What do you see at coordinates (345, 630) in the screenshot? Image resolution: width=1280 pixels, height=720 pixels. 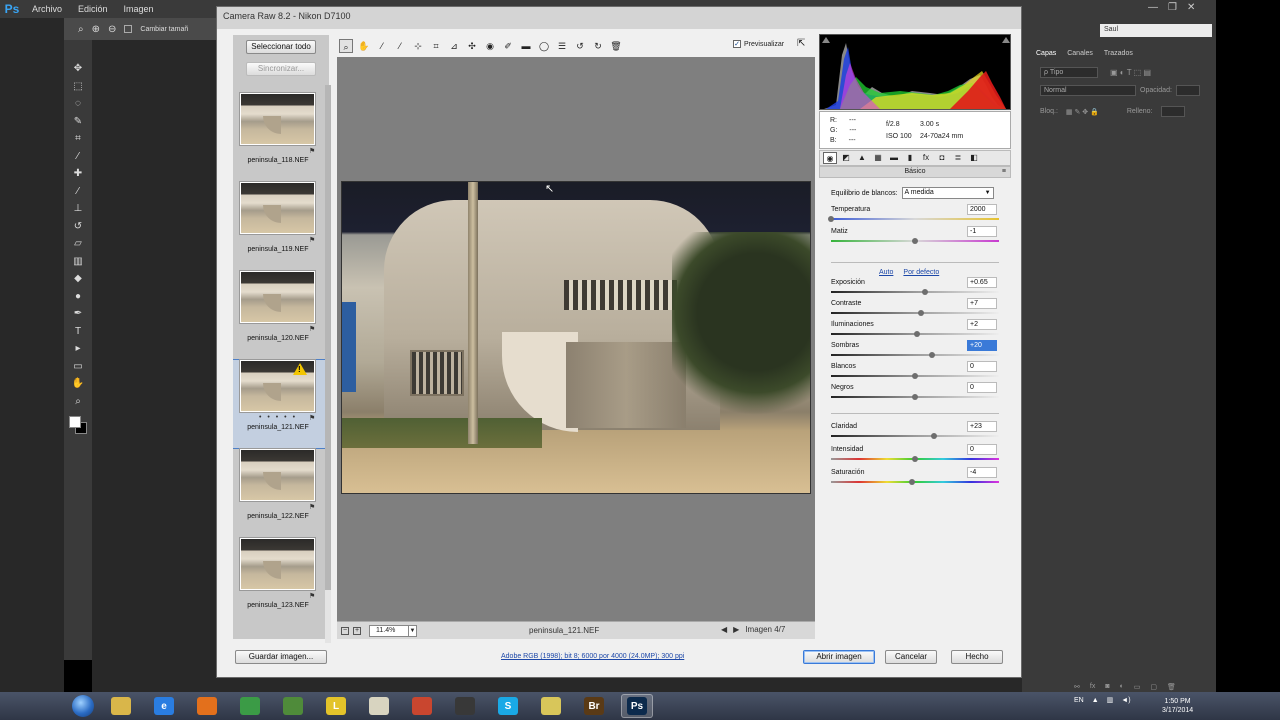 I see `zoom-out-button: −` at bounding box center [345, 630].